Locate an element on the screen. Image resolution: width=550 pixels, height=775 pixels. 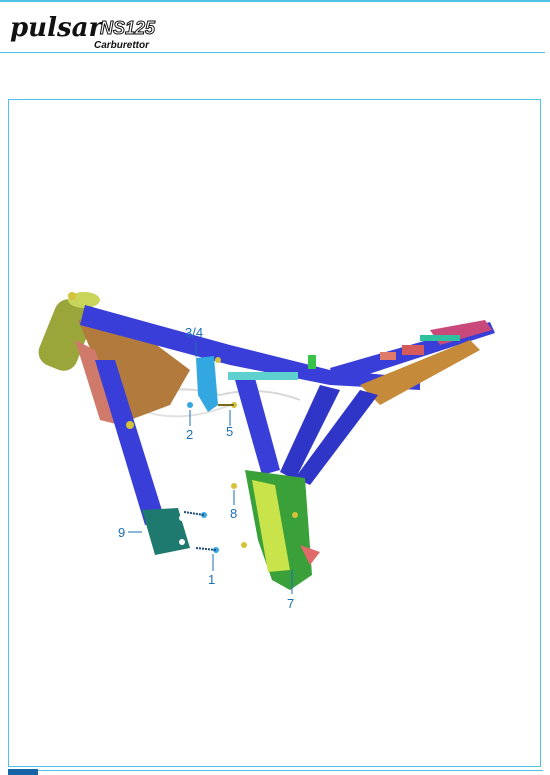
callout-5: 5 is located at coordinates (230, 431).